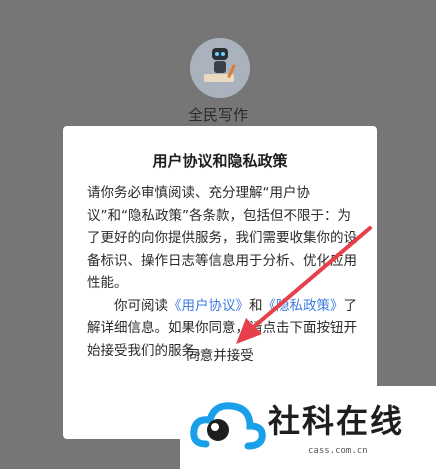 Image resolution: width=436 pixels, height=469 pixels. Describe the element at coordinates (208, 306) in the screenshot. I see `user-agreement-link: 《用户协议》` at that location.